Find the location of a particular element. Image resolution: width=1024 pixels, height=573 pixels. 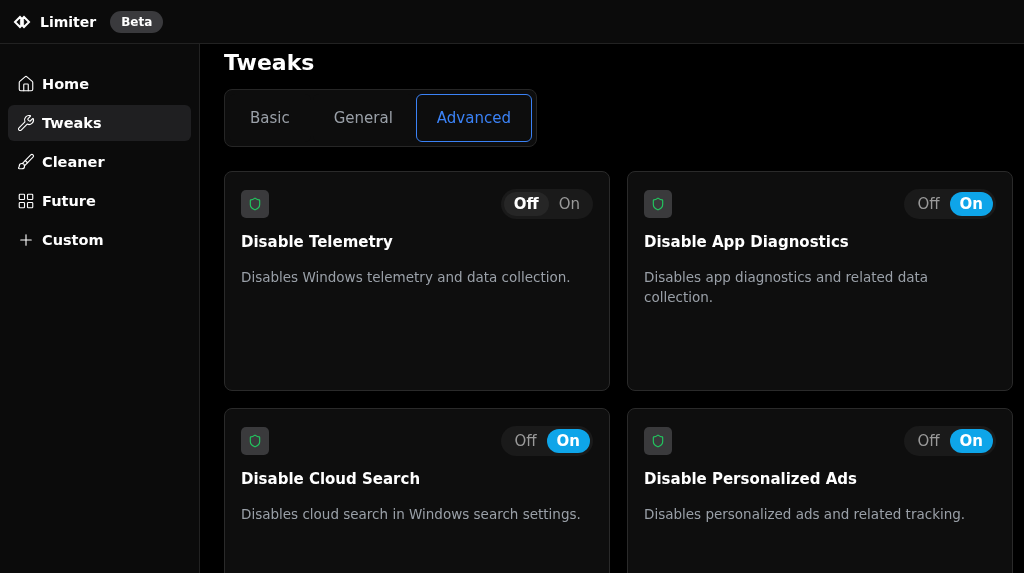

wrench-icon is located at coordinates (26, 123).